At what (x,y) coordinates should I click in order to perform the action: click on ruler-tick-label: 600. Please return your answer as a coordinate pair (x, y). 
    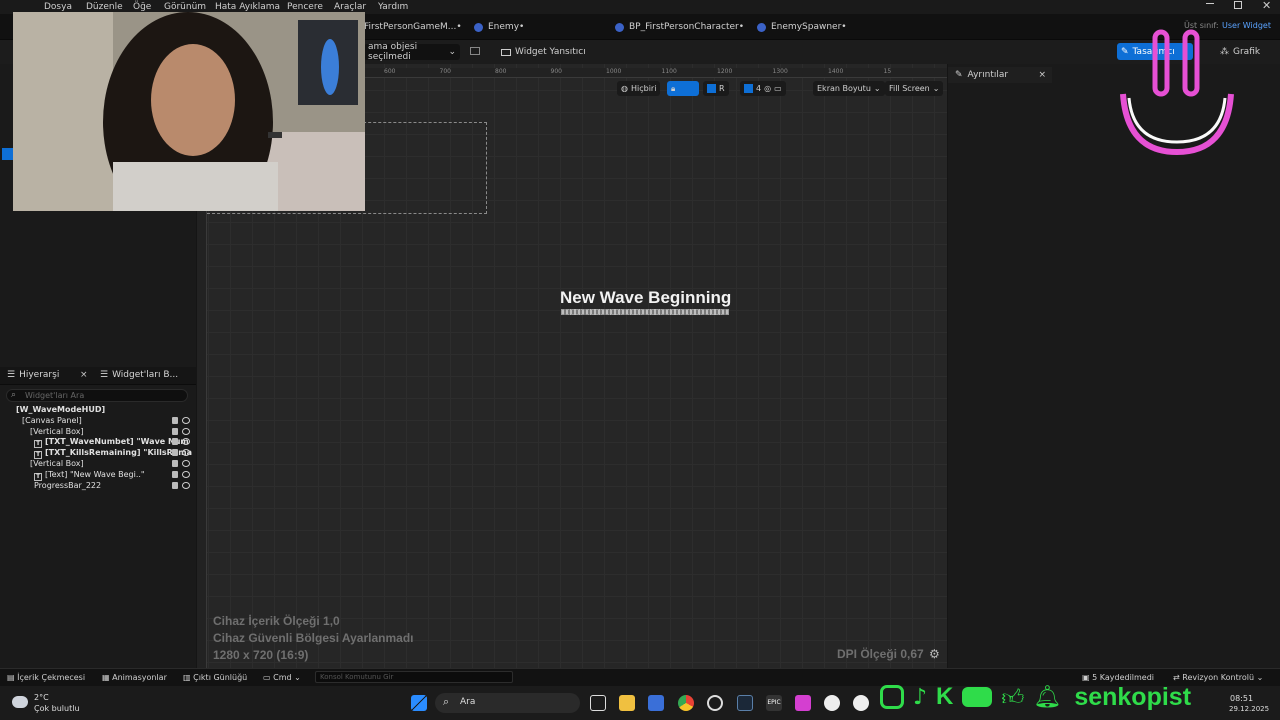
    Looking at the image, I should click on (390, 71).